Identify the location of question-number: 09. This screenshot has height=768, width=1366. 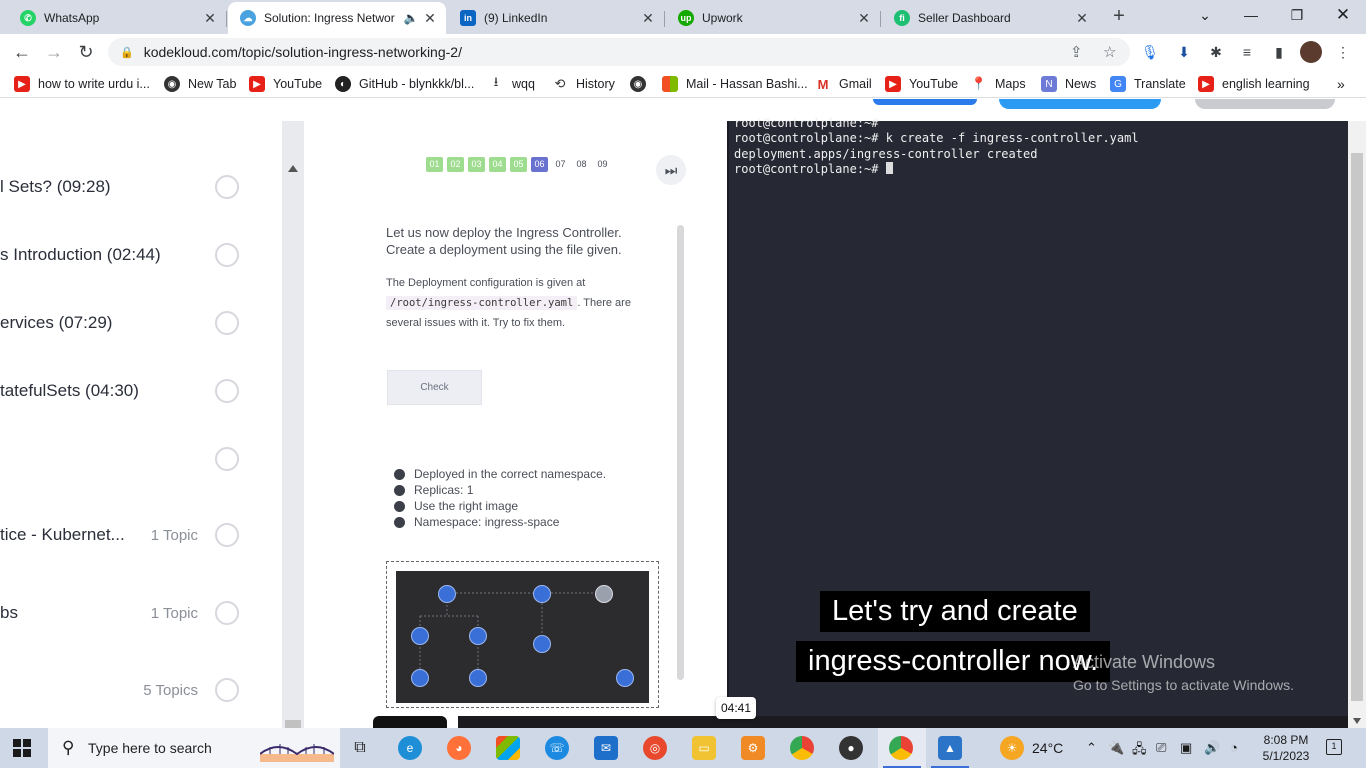
(602, 164).